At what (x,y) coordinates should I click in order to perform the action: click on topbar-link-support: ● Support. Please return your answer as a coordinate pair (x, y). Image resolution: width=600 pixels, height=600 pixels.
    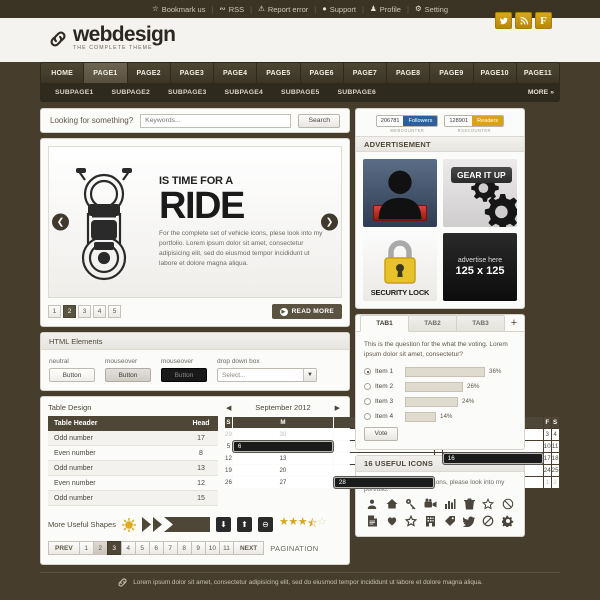
    Looking at the image, I should click on (339, 9).